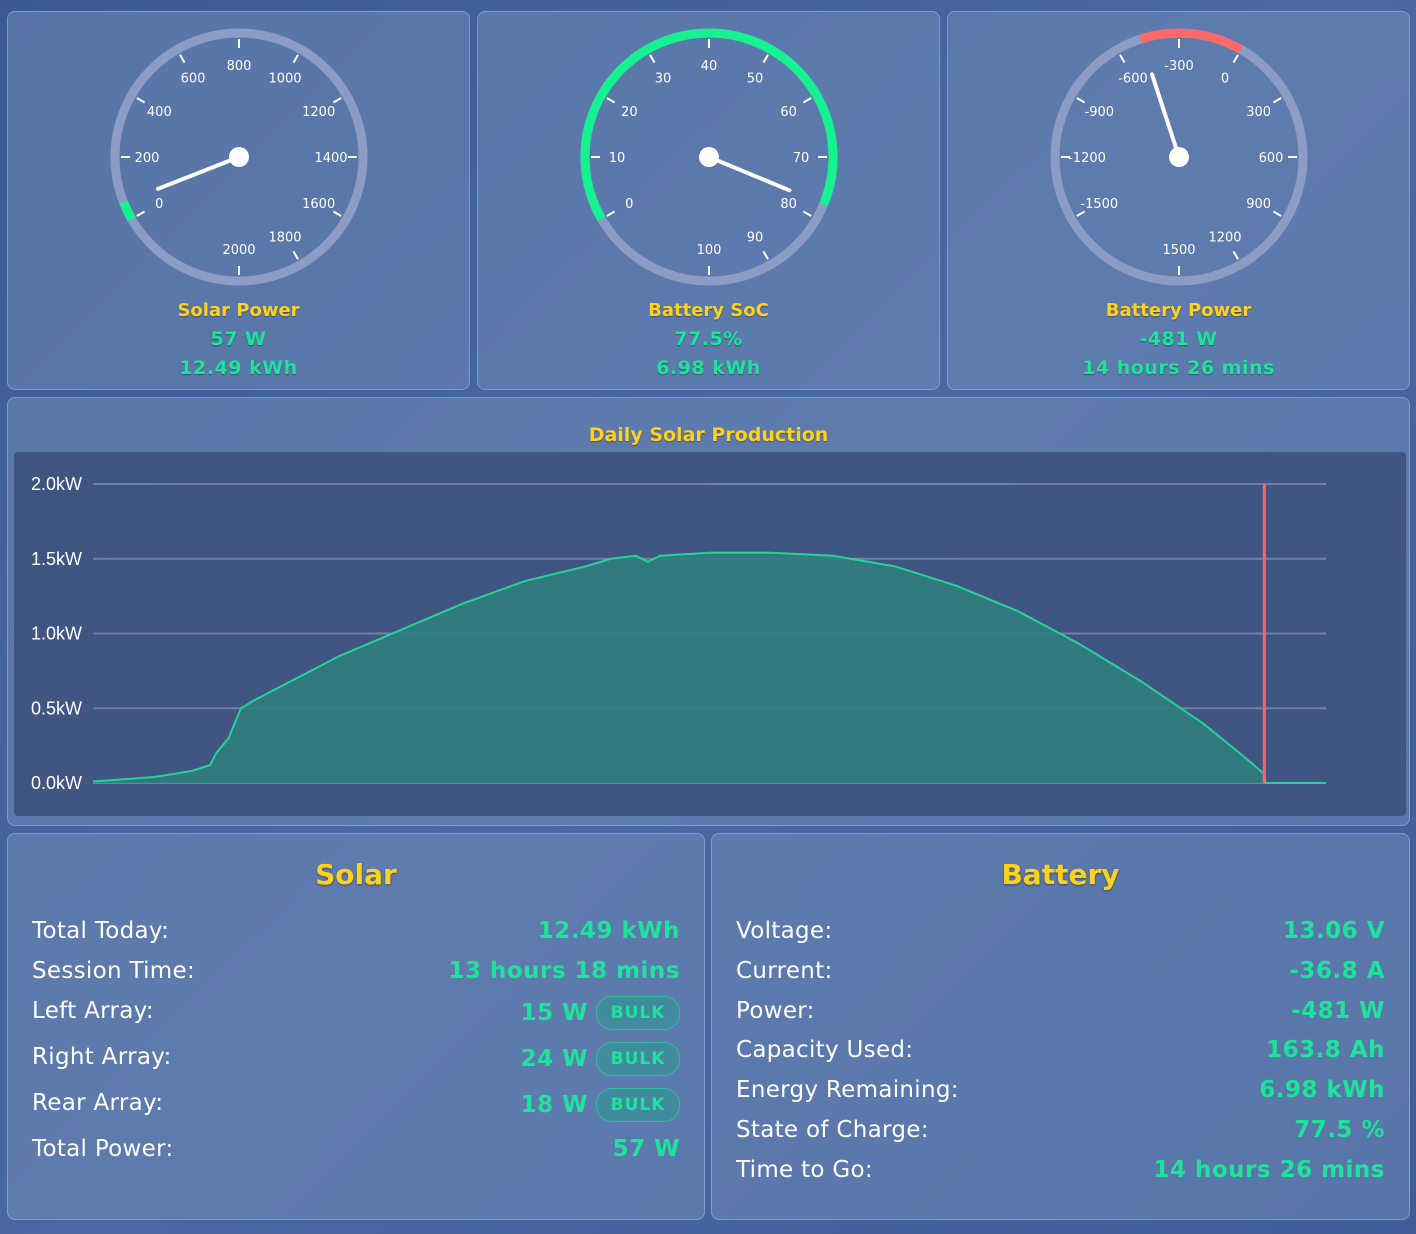  What do you see at coordinates (356, 874) in the screenshot?
I see `solar-section-title: Solar` at bounding box center [356, 874].